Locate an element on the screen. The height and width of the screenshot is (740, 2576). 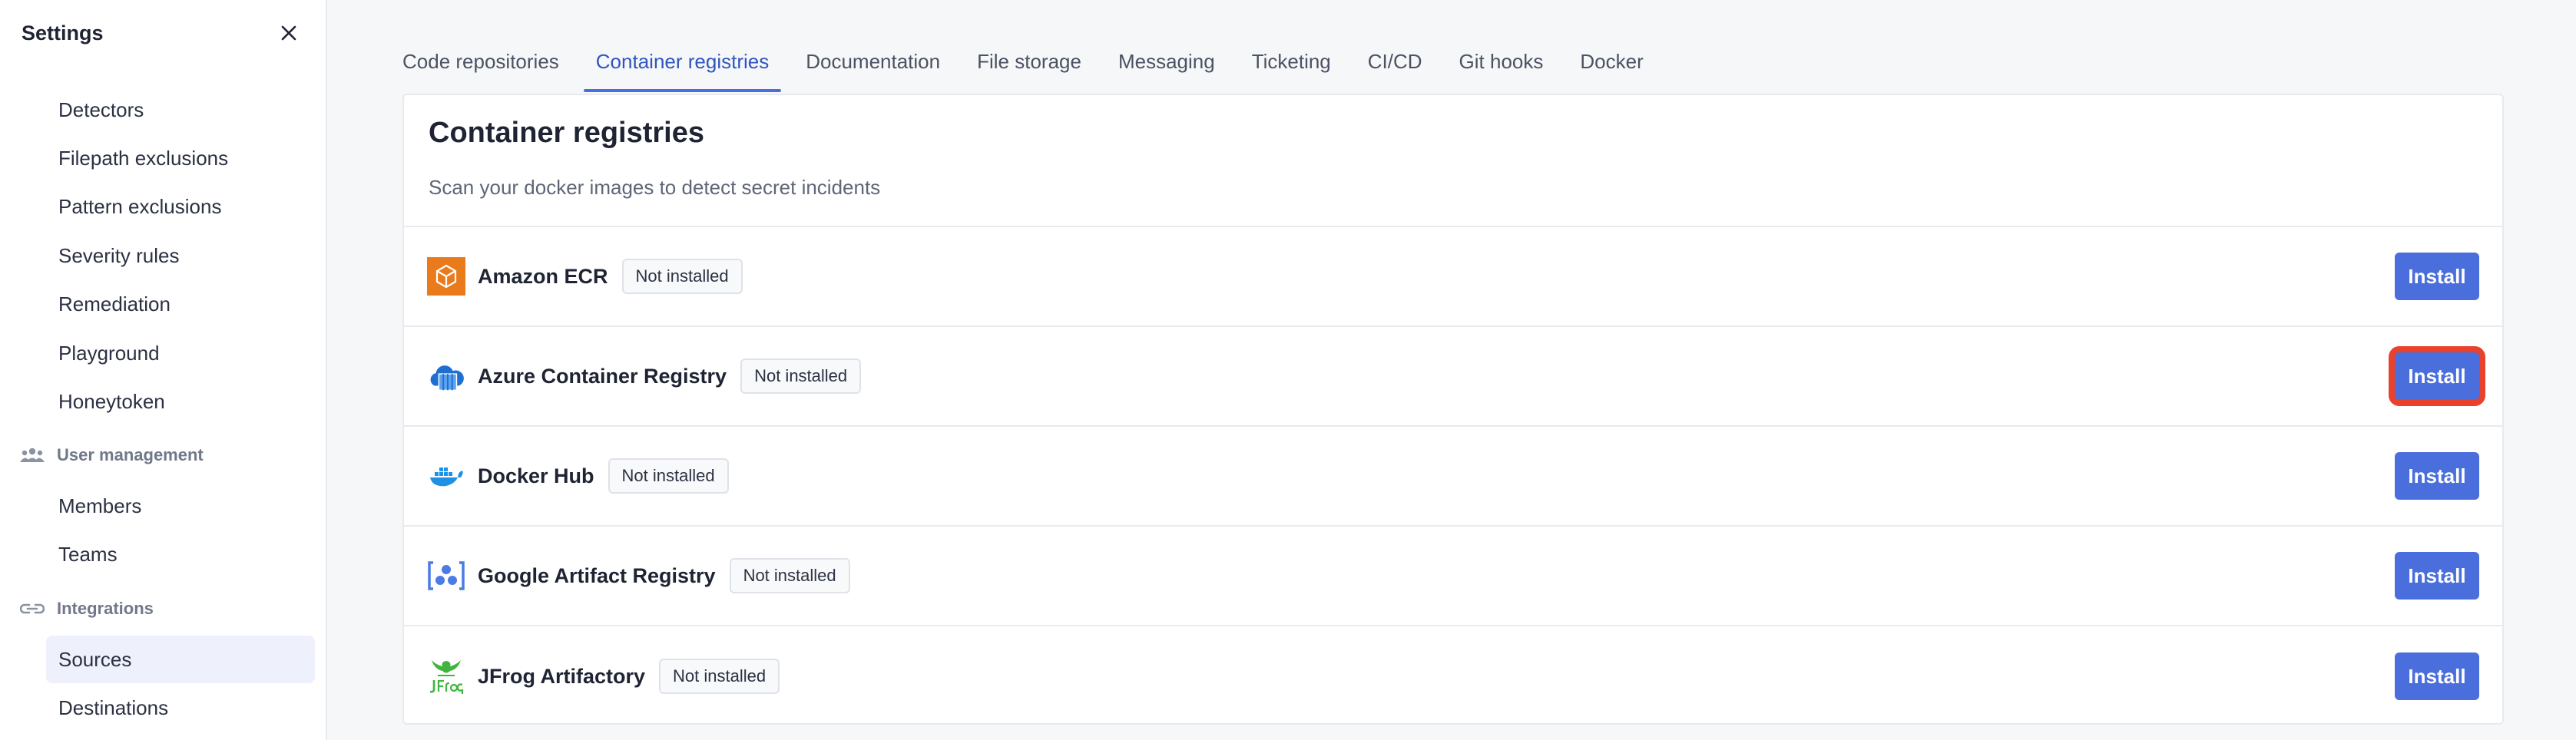
sidebar-item-label: Honeytoken is located at coordinates (111, 401).